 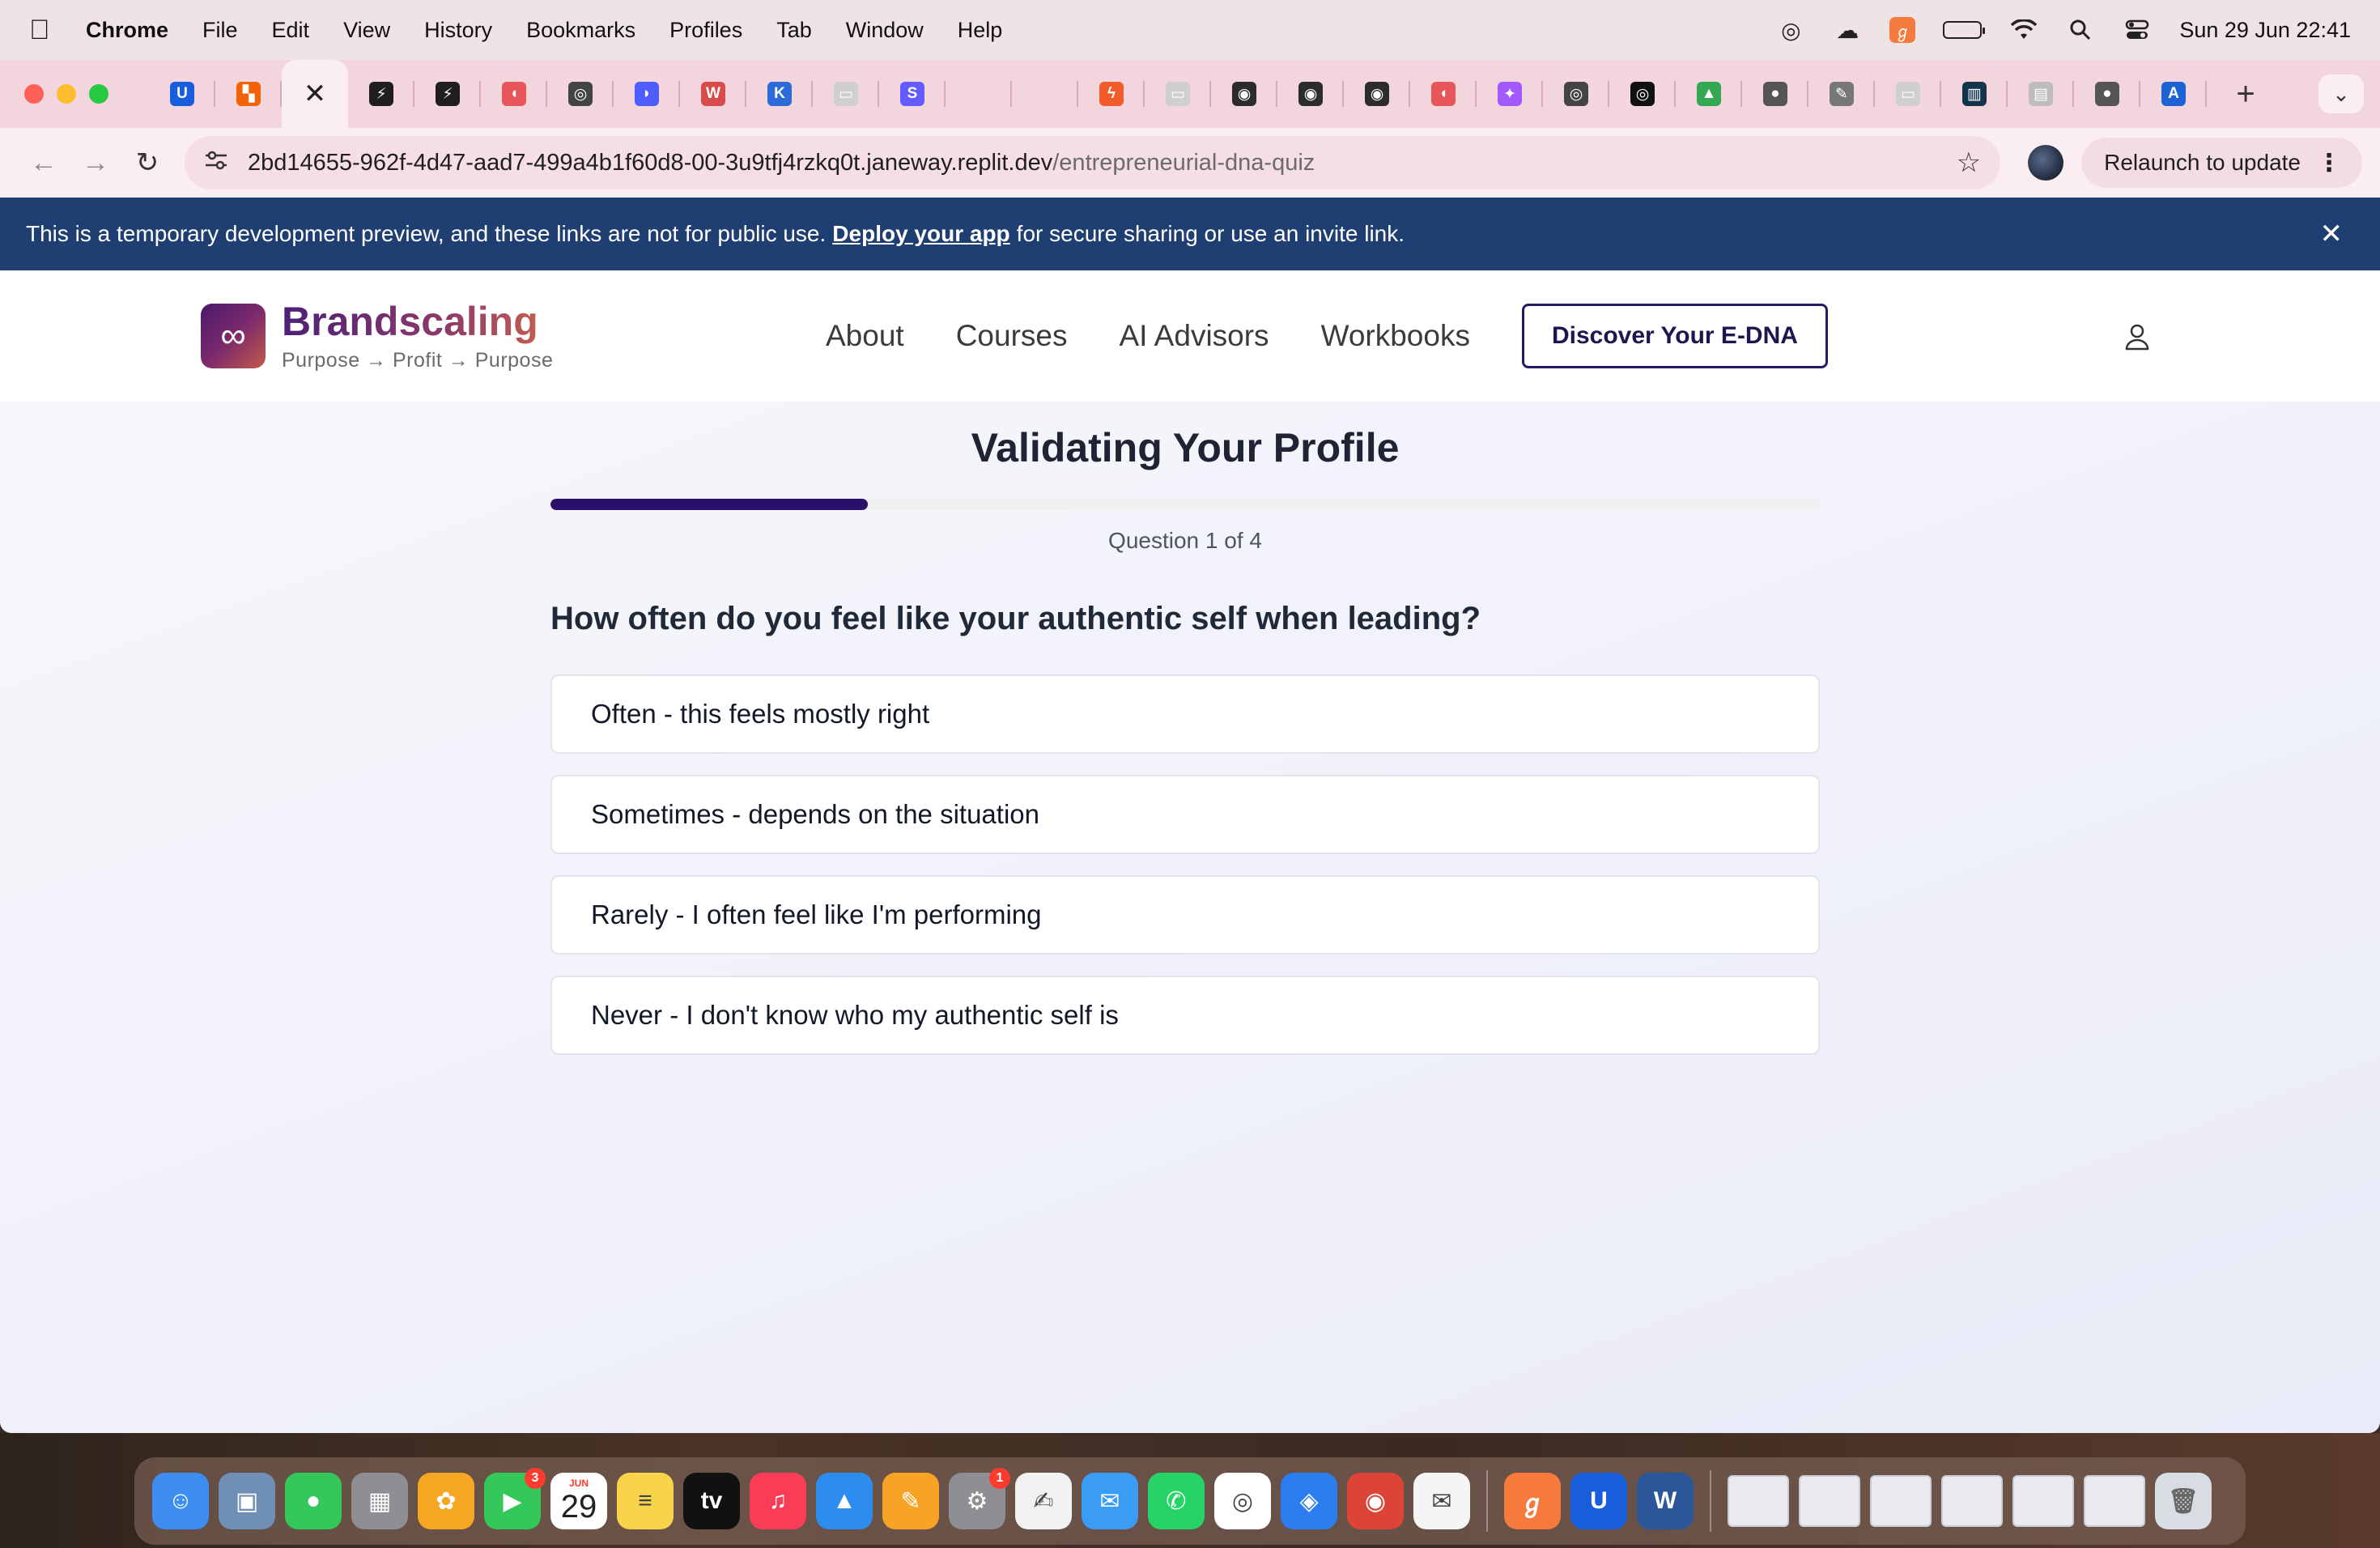 What do you see at coordinates (865, 336) in the screenshot?
I see `nav-about: About` at bounding box center [865, 336].